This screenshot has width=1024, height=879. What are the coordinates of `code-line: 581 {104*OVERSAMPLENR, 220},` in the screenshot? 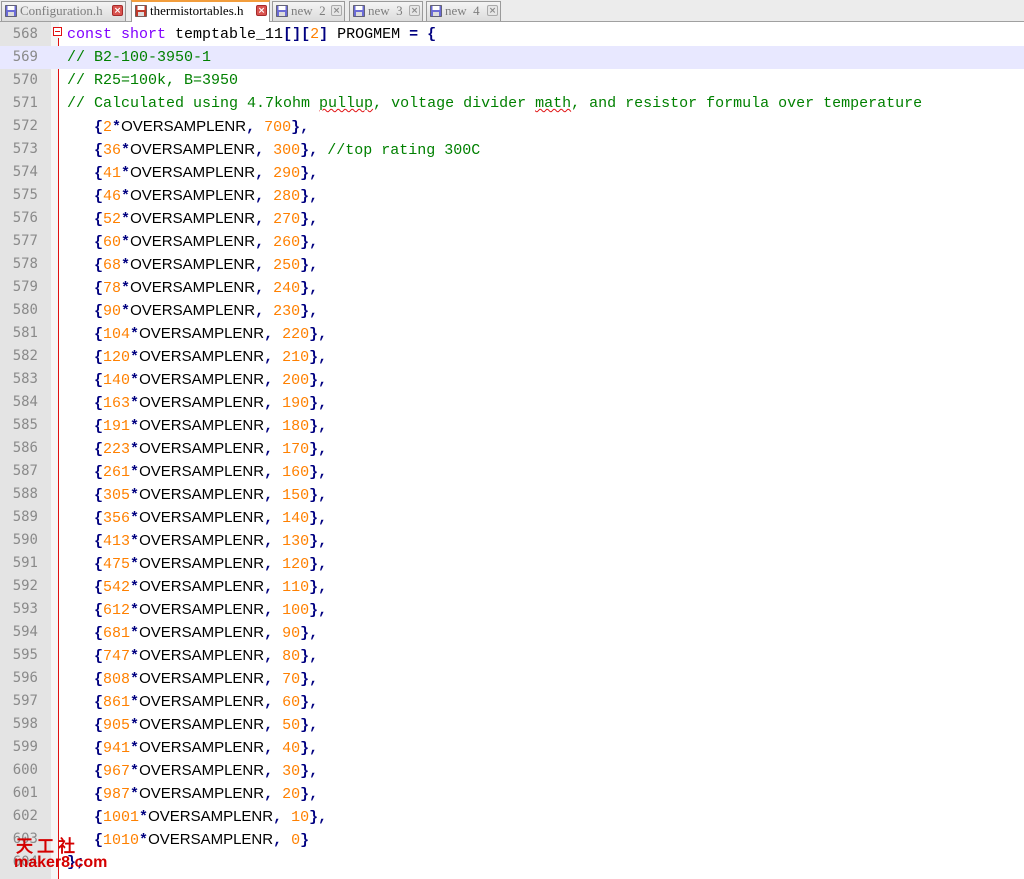 It's located at (512, 333).